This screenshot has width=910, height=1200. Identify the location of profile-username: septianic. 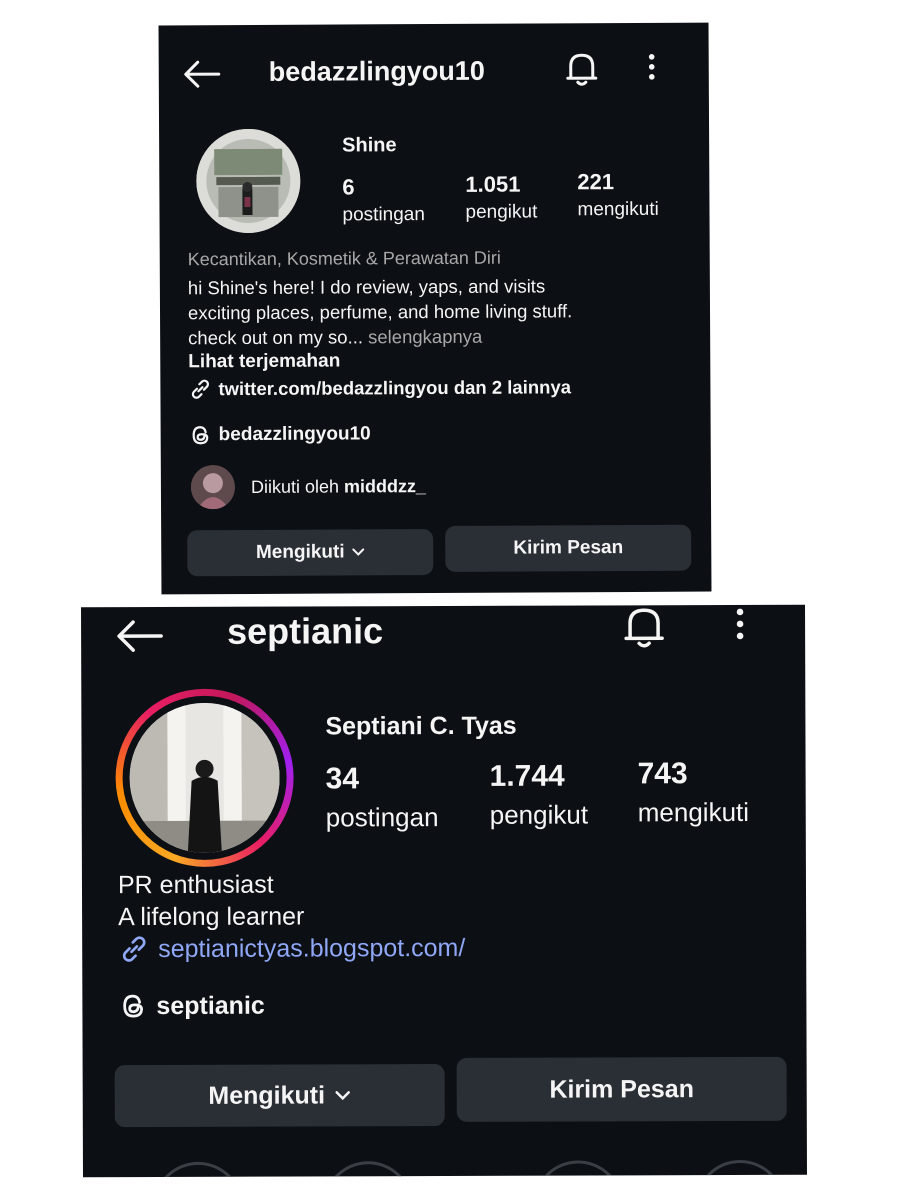
(305, 631).